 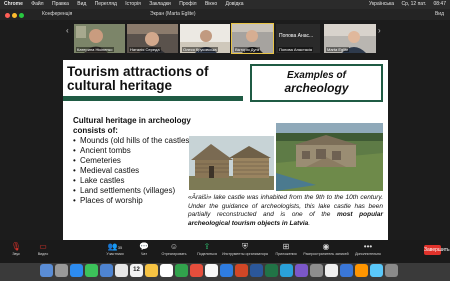 What do you see at coordinates (331, 270) in the screenshot?
I see `preview-icon` at bounding box center [331, 270].